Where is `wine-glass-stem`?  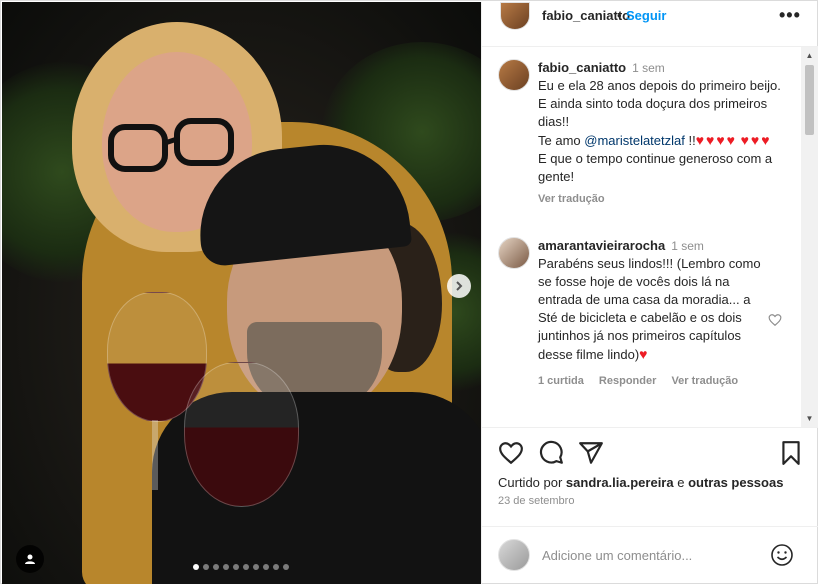 wine-glass-stem is located at coordinates (155, 455).